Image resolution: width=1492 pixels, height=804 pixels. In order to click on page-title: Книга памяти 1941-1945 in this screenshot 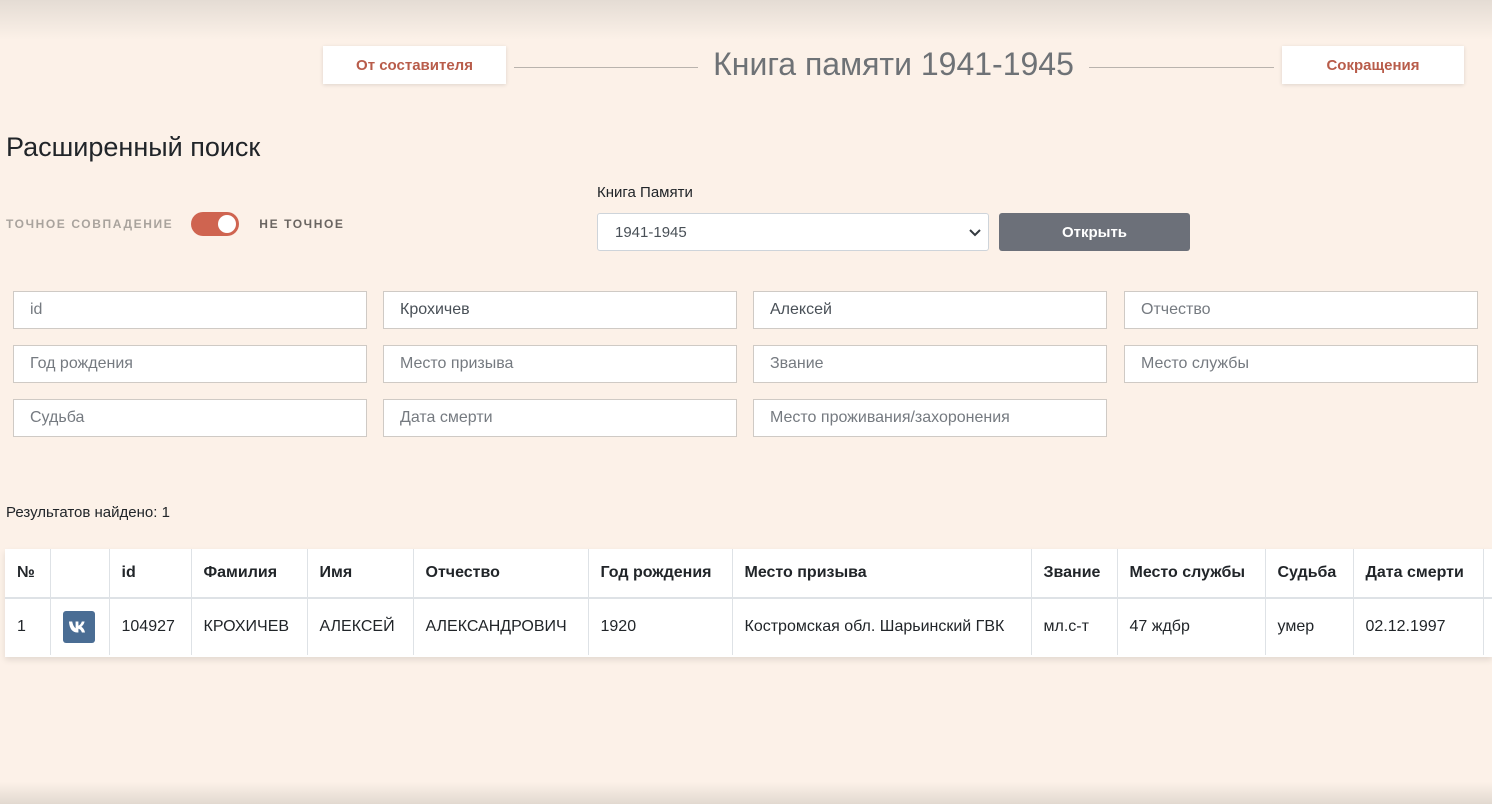, I will do `click(893, 64)`.